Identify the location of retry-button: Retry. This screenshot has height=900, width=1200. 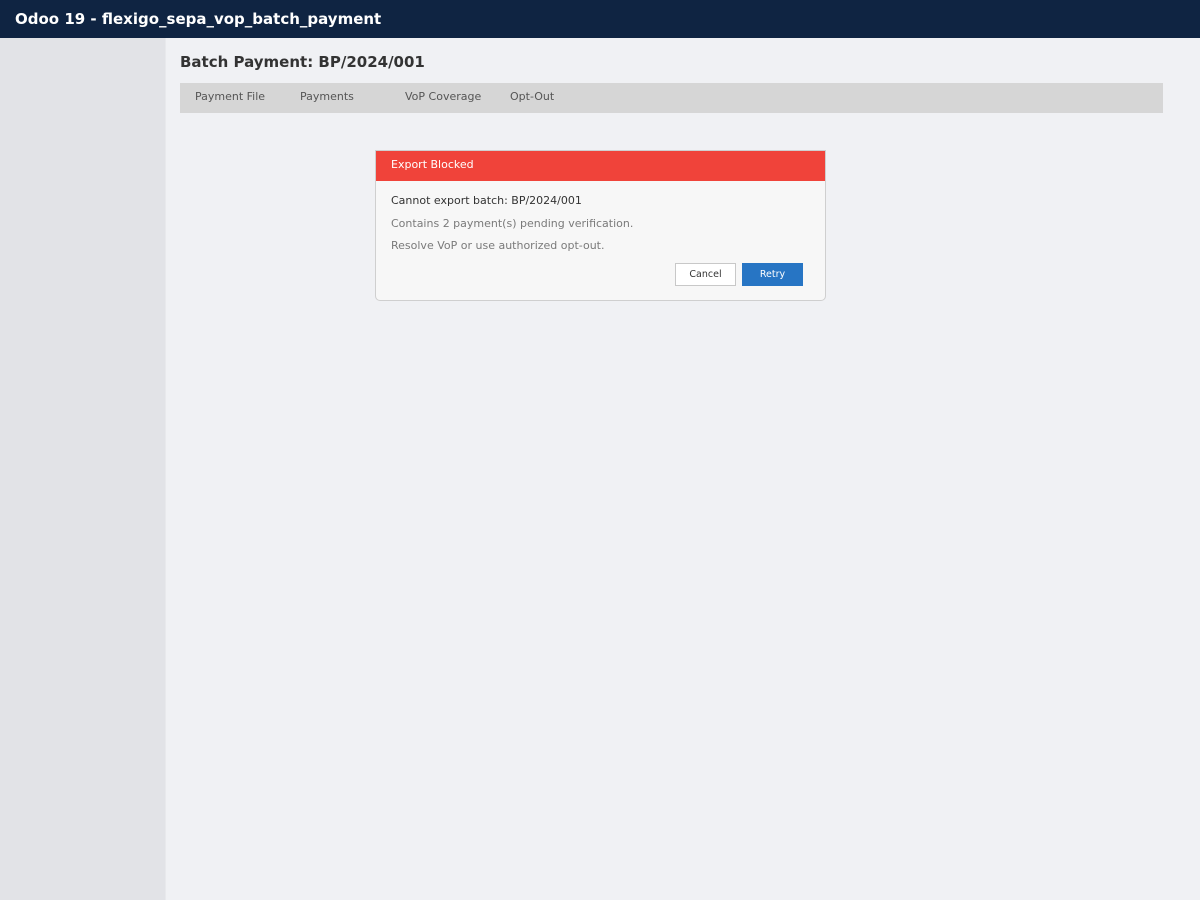
(772, 274).